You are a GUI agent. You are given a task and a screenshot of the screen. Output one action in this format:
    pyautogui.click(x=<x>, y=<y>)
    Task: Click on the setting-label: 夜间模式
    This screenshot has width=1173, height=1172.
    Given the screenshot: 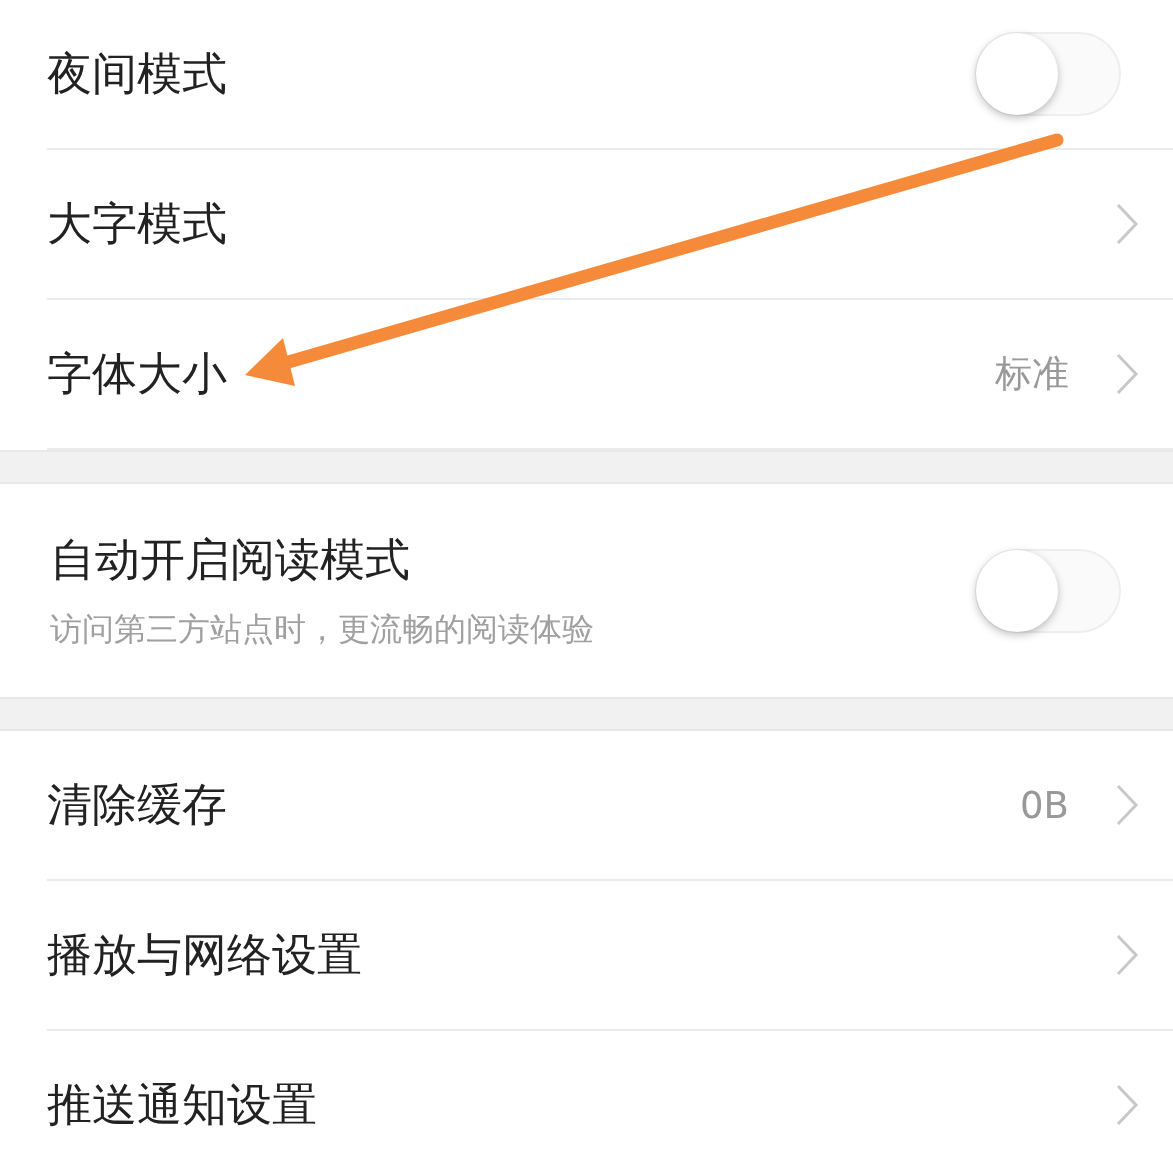 What is the action you would take?
    pyautogui.click(x=137, y=74)
    